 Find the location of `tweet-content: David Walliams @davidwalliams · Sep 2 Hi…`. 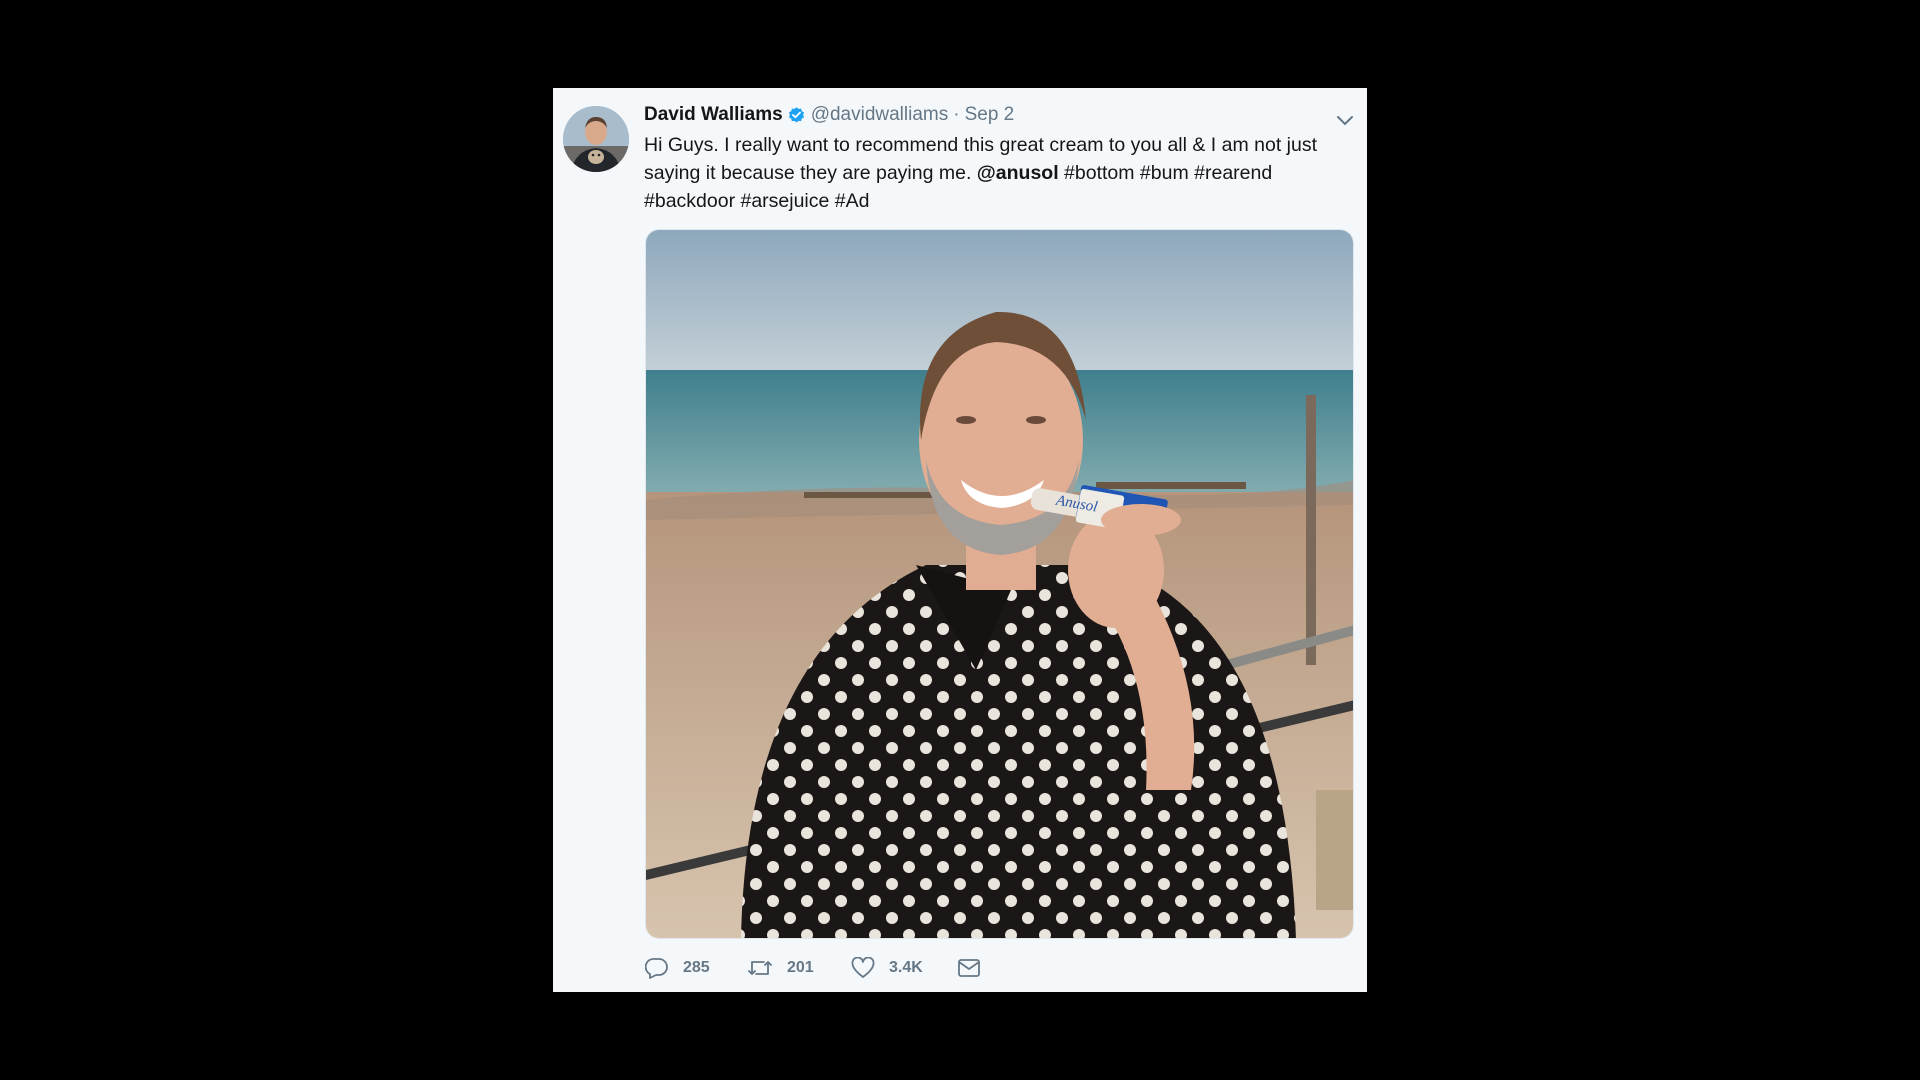

tweet-content: David Walliams @davidwalliams · Sep 2 Hi… is located at coordinates (999, 159).